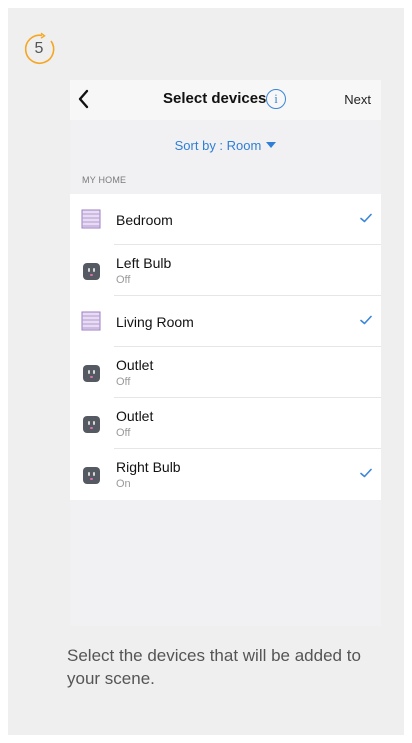 The width and height of the screenshot is (412, 743). What do you see at coordinates (225, 321) in the screenshot?
I see `device-row-living-room: Living Room` at bounding box center [225, 321].